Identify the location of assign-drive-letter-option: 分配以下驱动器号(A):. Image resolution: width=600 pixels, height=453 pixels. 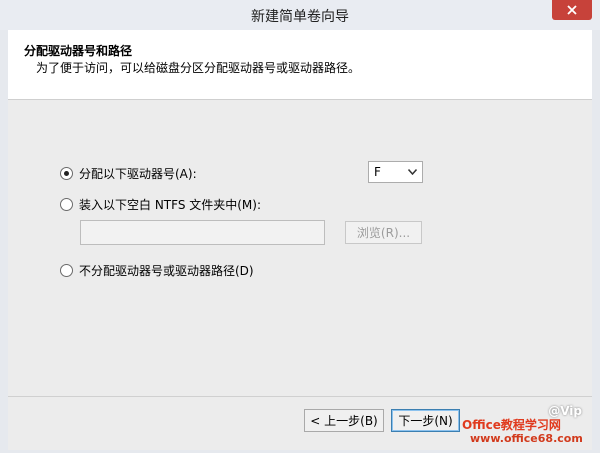
(128, 173).